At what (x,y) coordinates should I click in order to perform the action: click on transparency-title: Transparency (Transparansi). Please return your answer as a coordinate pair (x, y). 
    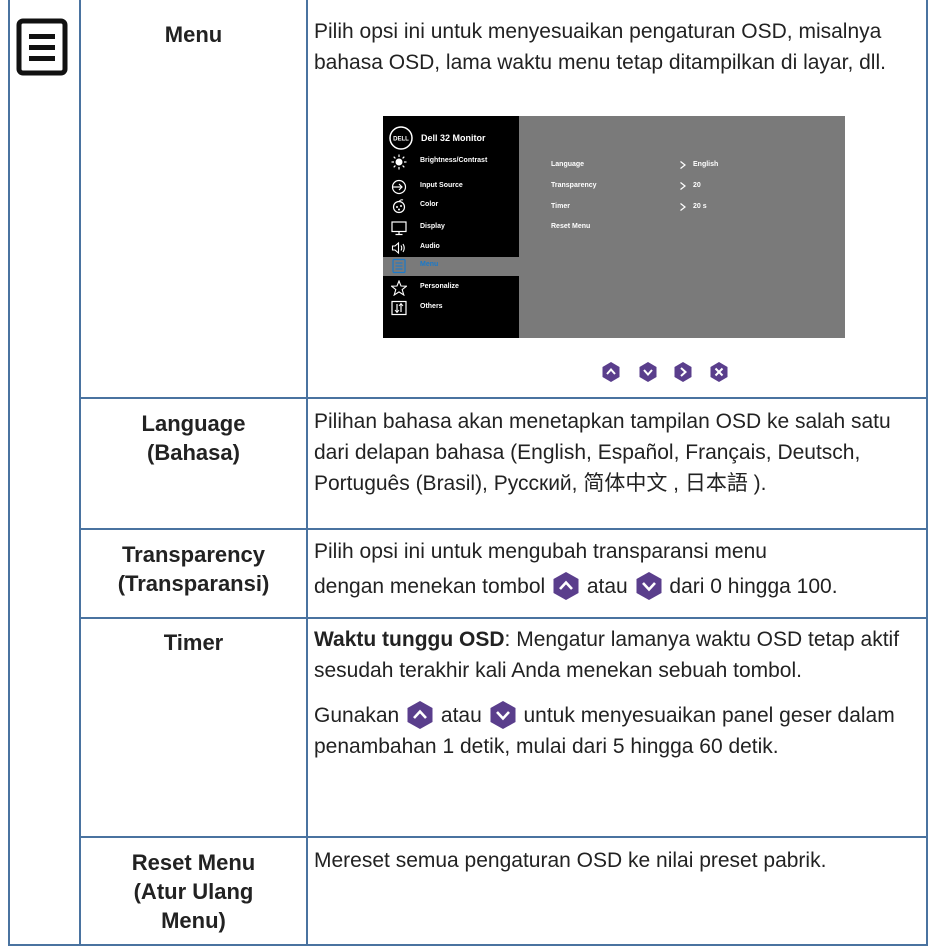
    Looking at the image, I should click on (193, 569).